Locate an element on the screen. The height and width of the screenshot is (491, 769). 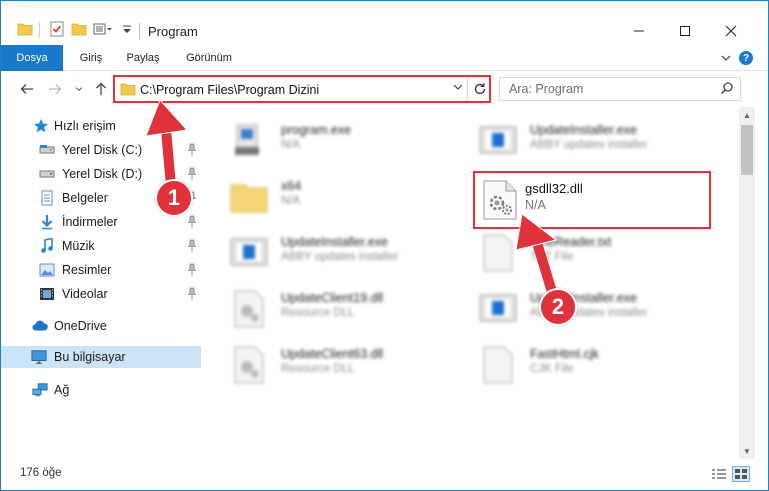
nav-item-quick-access: Hızlı erişim is located at coordinates (101, 126).